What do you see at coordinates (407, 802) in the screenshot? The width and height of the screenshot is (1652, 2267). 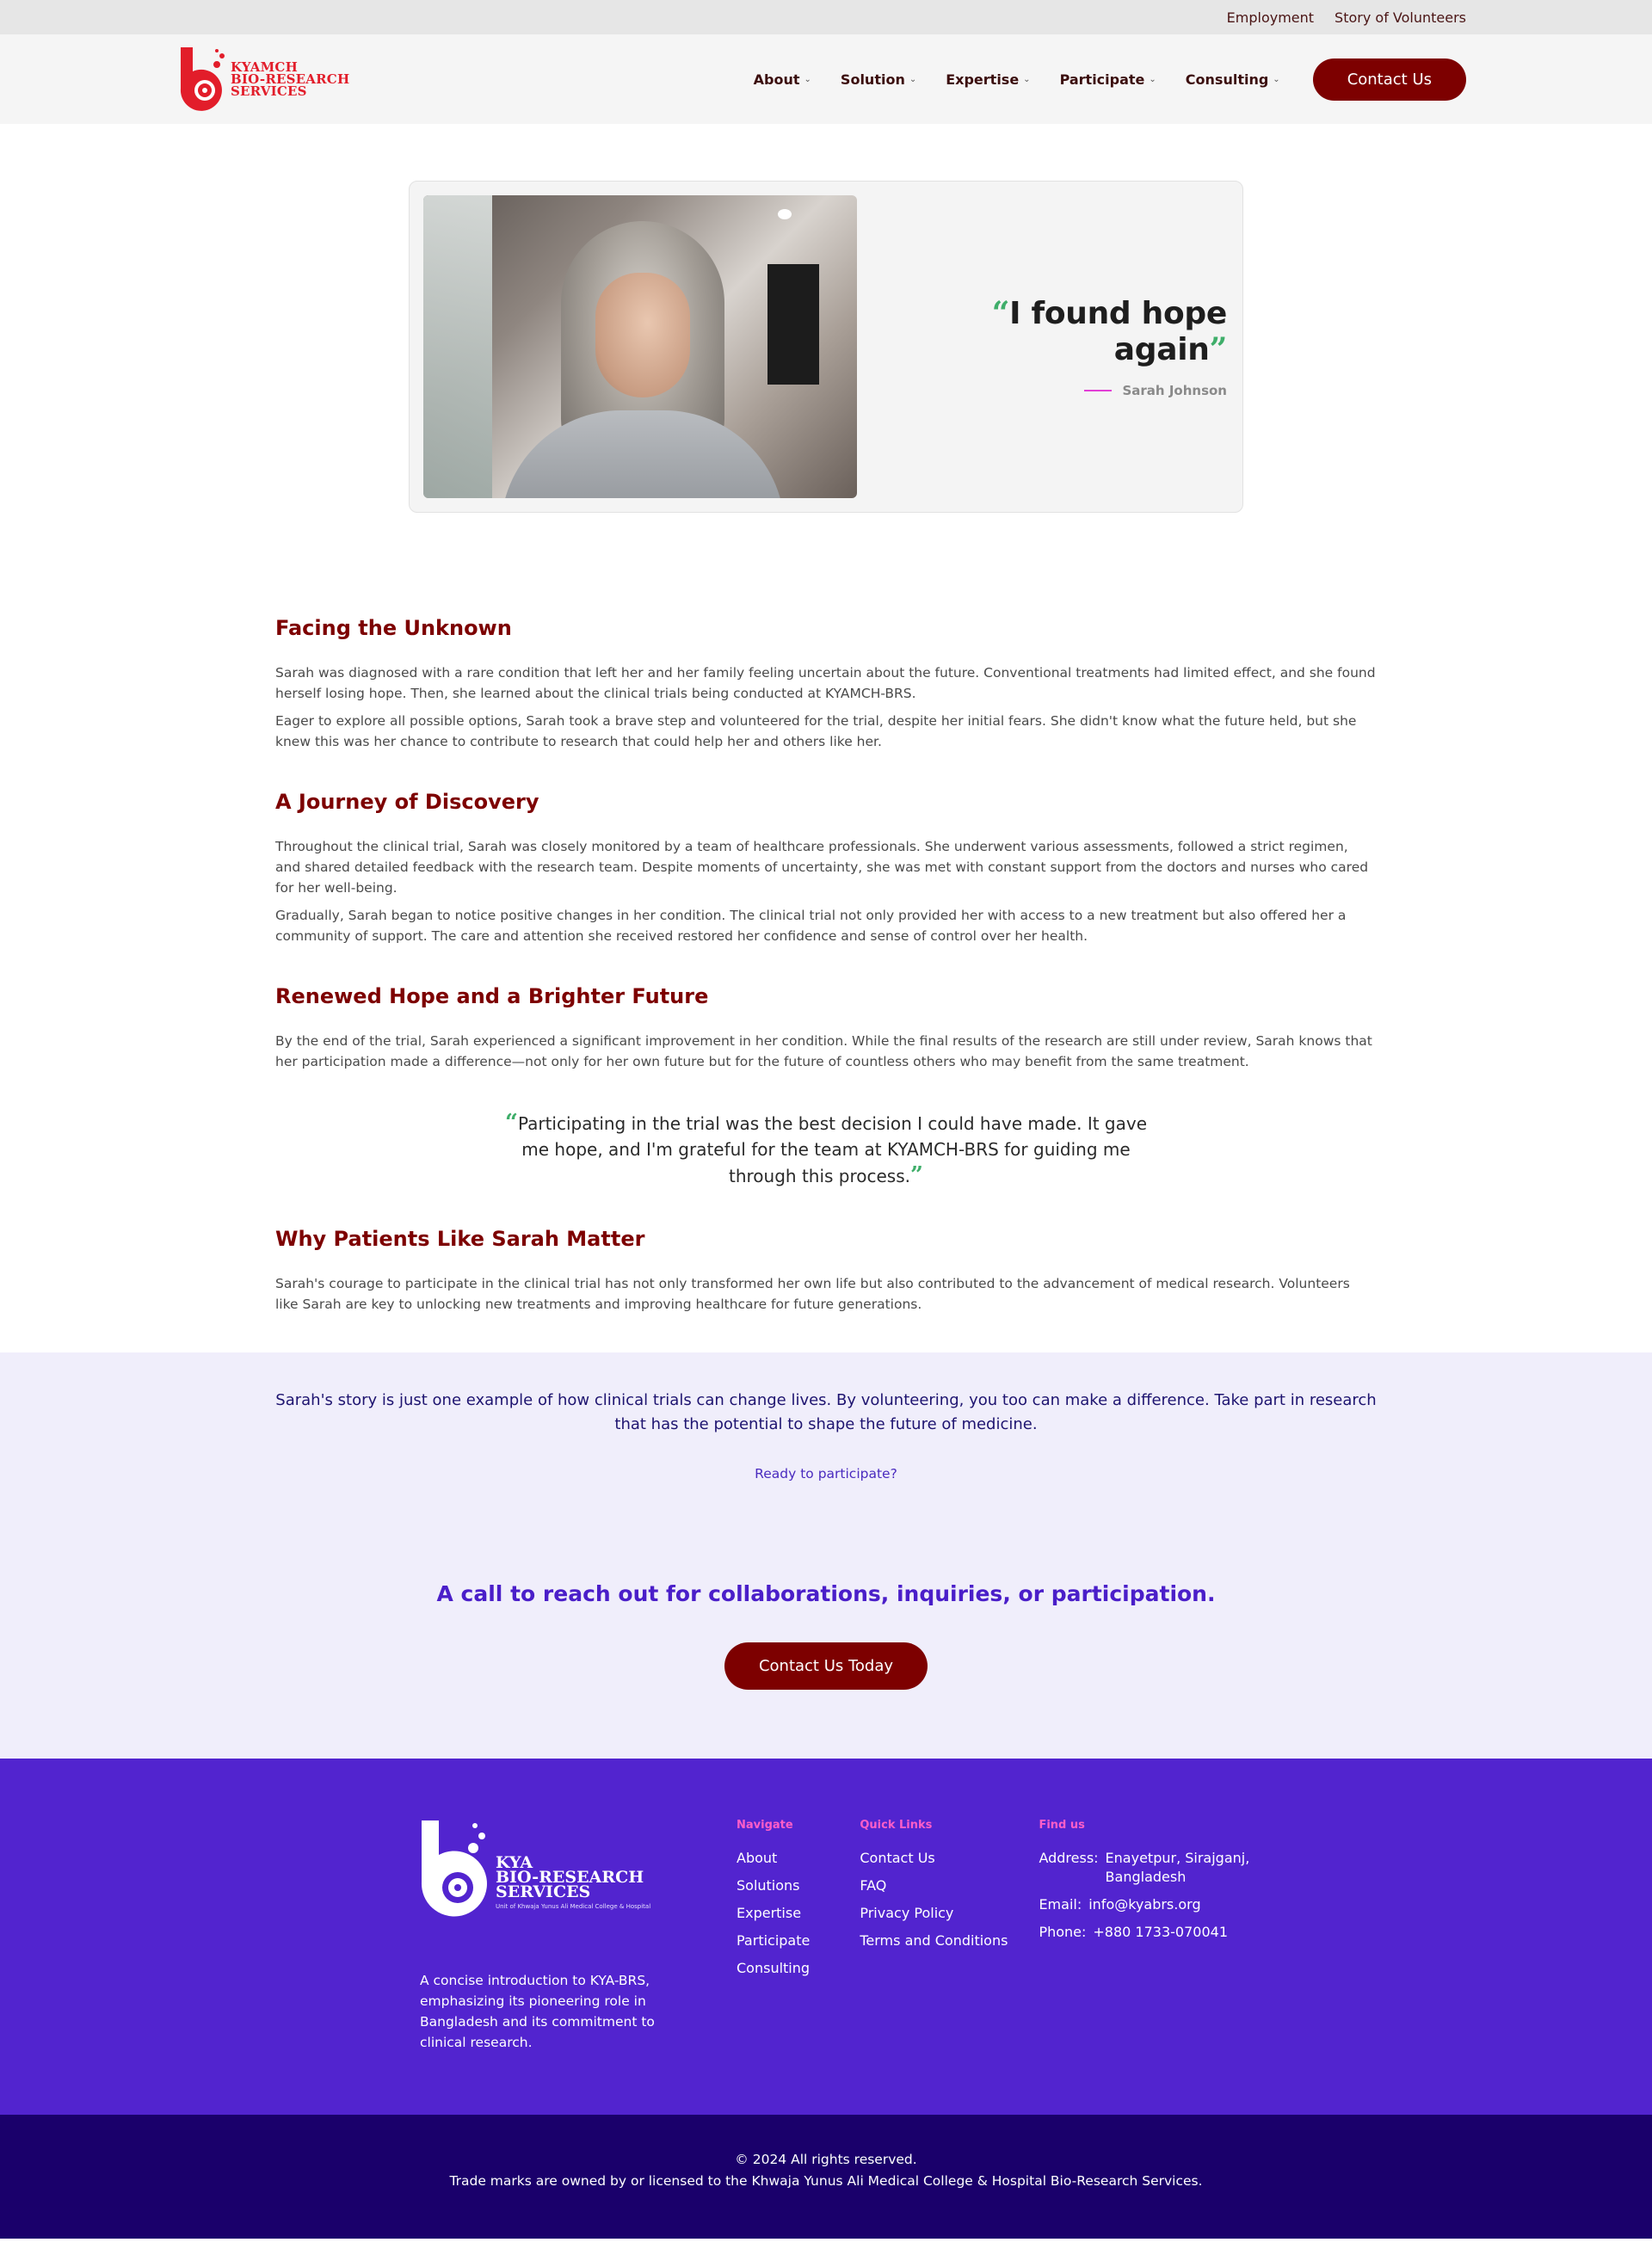 I see `section-heading: A Journey of Discovery` at bounding box center [407, 802].